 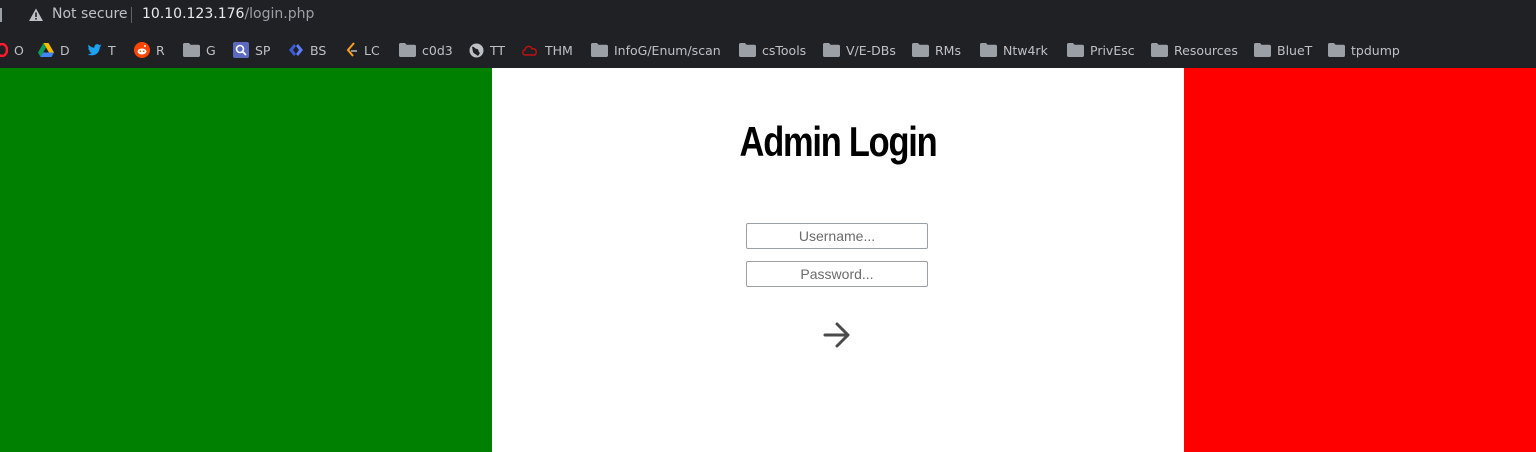 I want to click on bookmark-label: LC, so click(x=372, y=50).